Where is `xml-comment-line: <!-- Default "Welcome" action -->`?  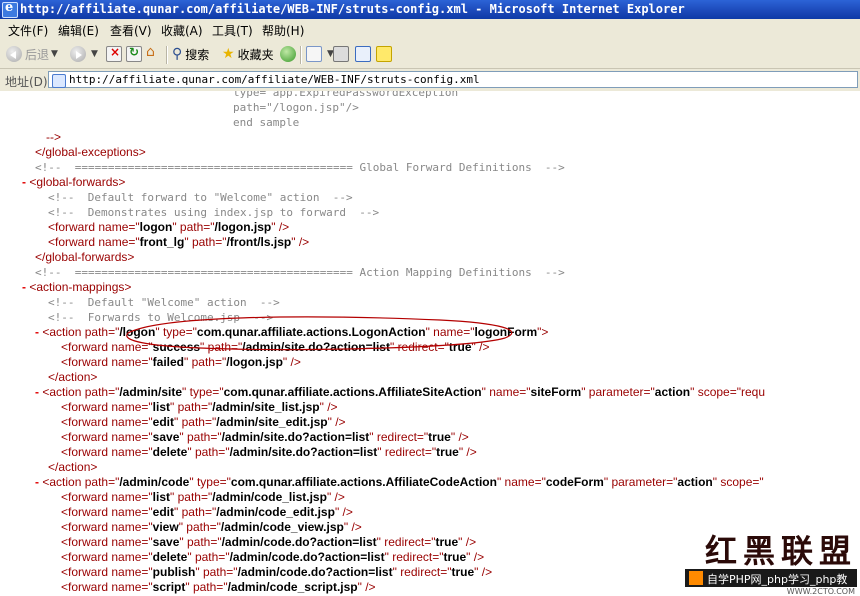
xml-comment-line: <!-- Default "Welcome" action --> is located at coordinates (164, 302).